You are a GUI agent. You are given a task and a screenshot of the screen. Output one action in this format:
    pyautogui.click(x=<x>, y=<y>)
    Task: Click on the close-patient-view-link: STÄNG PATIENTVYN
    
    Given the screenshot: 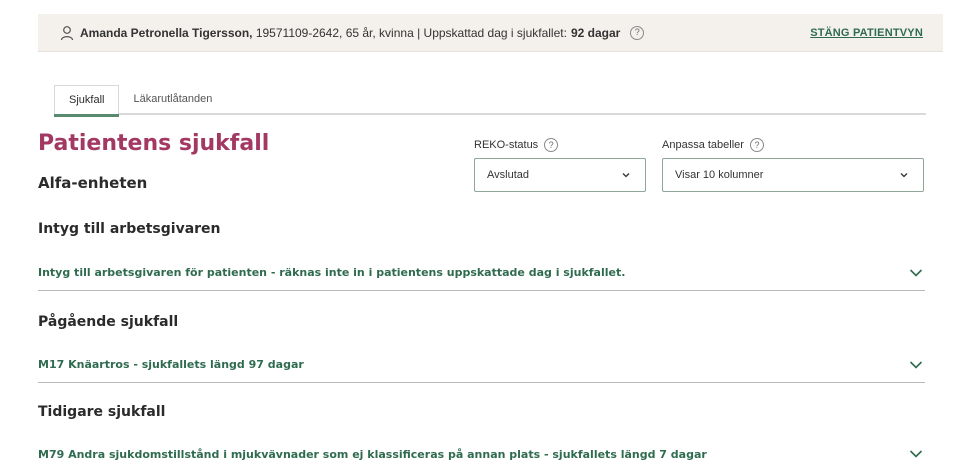 What is the action you would take?
    pyautogui.click(x=866, y=33)
    